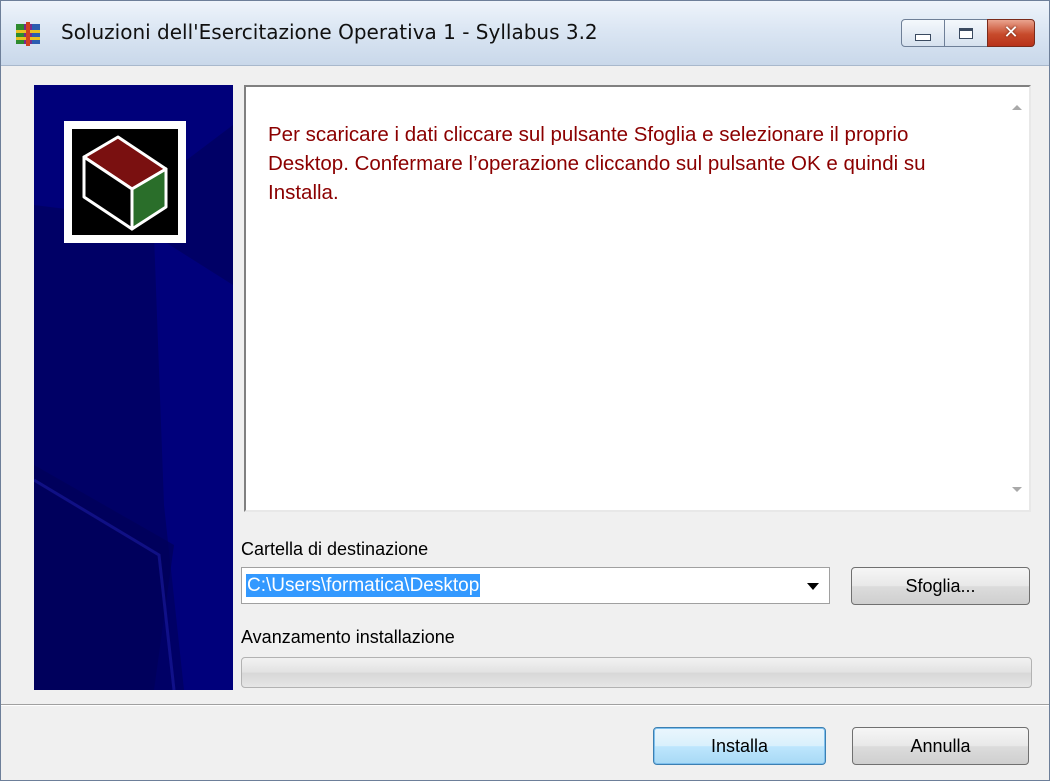 Image resolution: width=1050 pixels, height=781 pixels. I want to click on progress-label: Avanzamento installazione, so click(348, 637).